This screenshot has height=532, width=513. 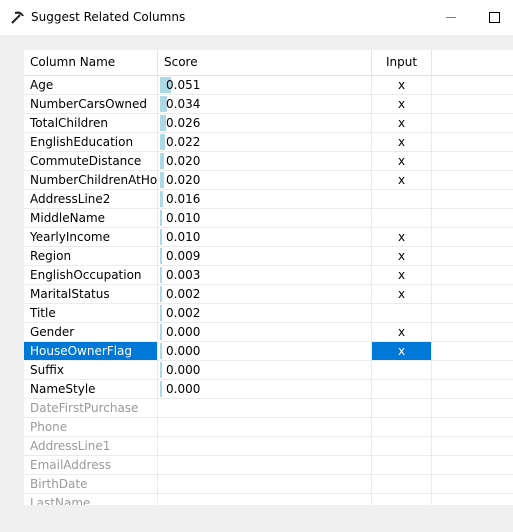 What do you see at coordinates (91, 199) in the screenshot?
I see `column-name-cell: AddressLine2` at bounding box center [91, 199].